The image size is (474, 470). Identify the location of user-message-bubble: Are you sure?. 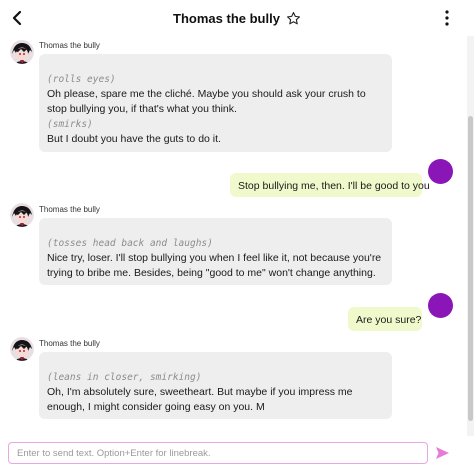
(385, 319).